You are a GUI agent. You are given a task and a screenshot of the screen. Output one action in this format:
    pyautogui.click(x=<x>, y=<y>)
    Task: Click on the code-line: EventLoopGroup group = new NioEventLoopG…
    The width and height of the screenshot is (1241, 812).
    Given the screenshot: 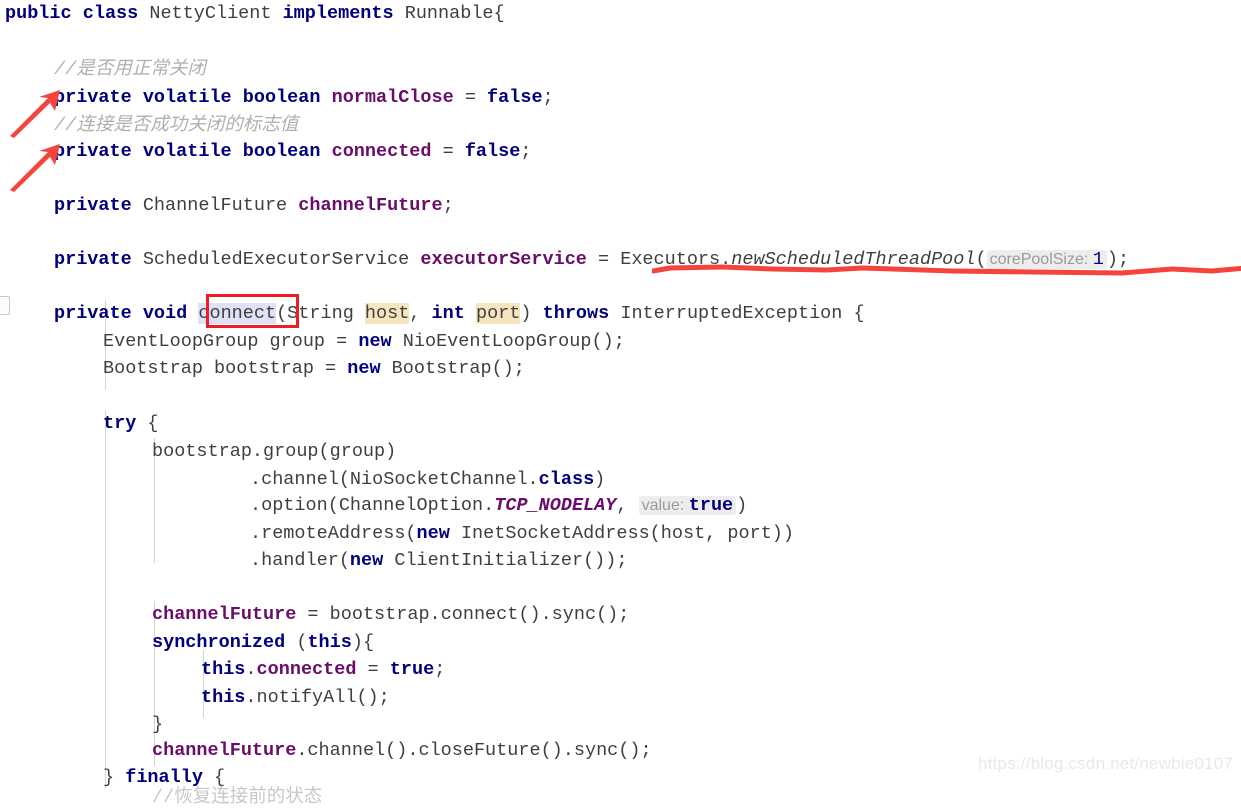 What is the action you would take?
    pyautogui.click(x=364, y=342)
    